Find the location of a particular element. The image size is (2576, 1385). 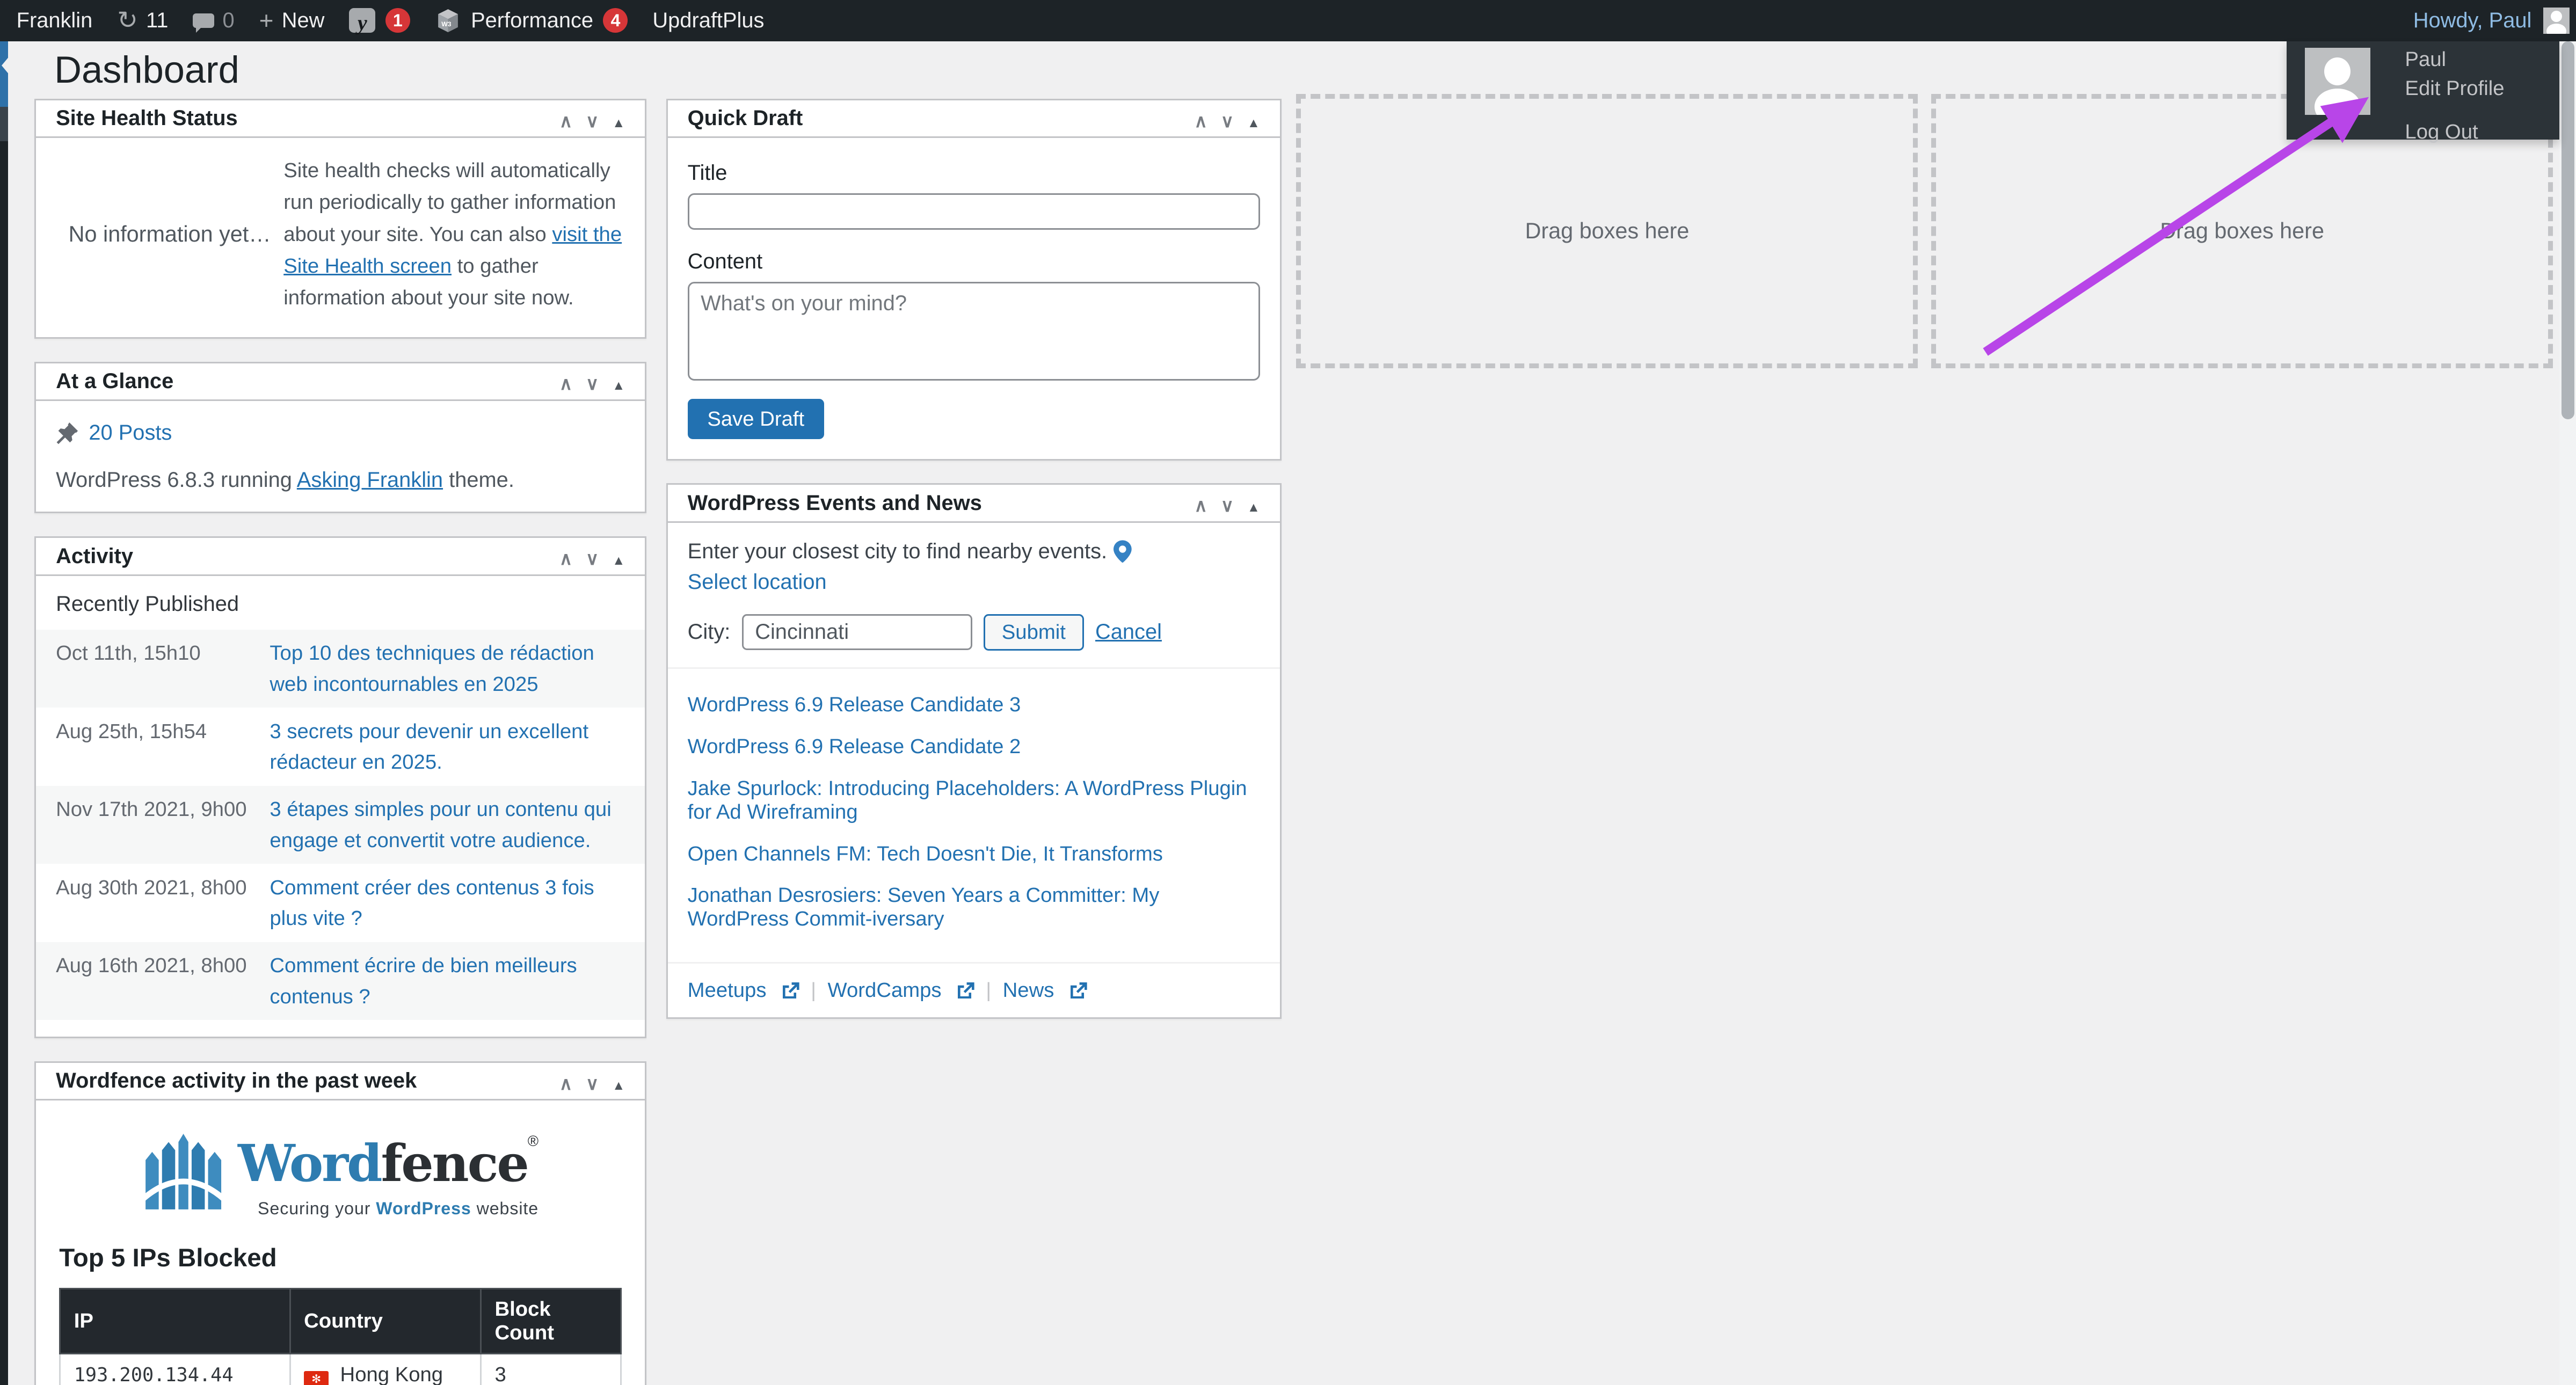

external-link-icon is located at coordinates (791, 990).